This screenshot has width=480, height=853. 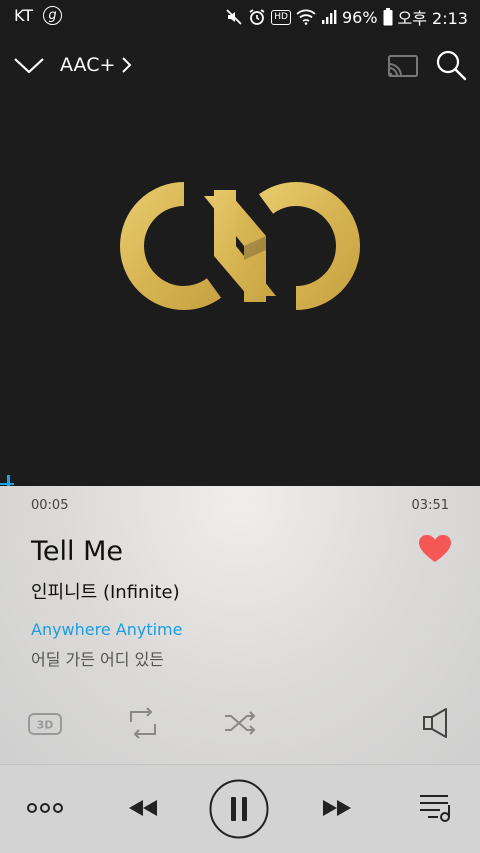 What do you see at coordinates (143, 808) in the screenshot?
I see `previous-icon` at bounding box center [143, 808].